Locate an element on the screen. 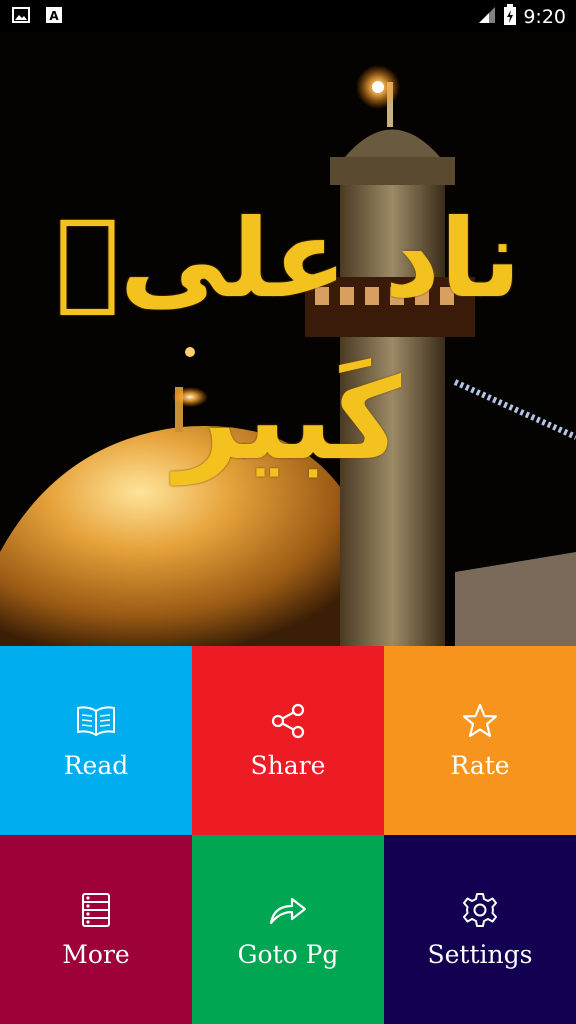  hero-title: ناد علیؑ is located at coordinates (288, 259).